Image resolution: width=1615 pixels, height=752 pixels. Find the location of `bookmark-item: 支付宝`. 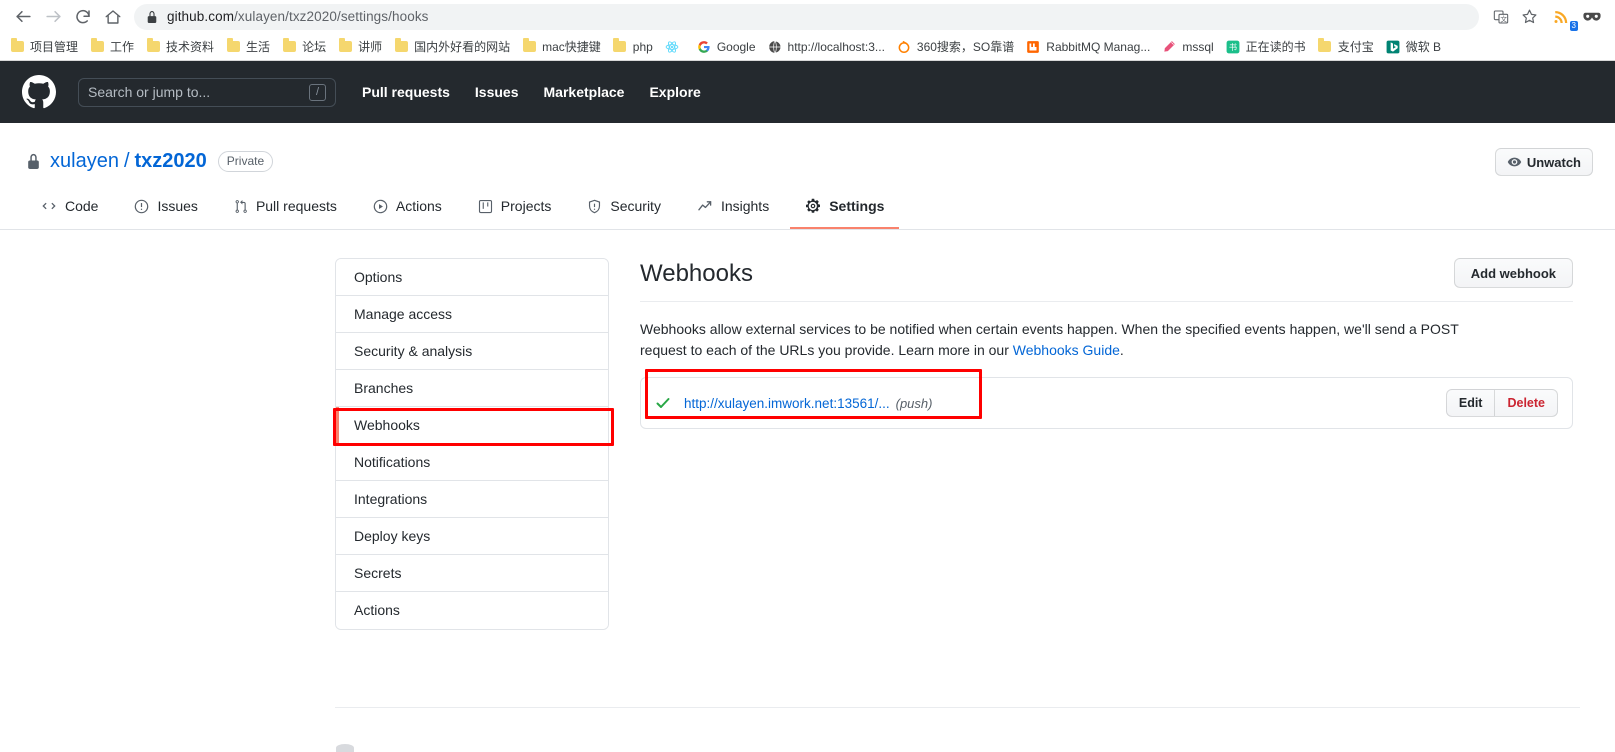

bookmark-item: 支付宝 is located at coordinates (1346, 47).